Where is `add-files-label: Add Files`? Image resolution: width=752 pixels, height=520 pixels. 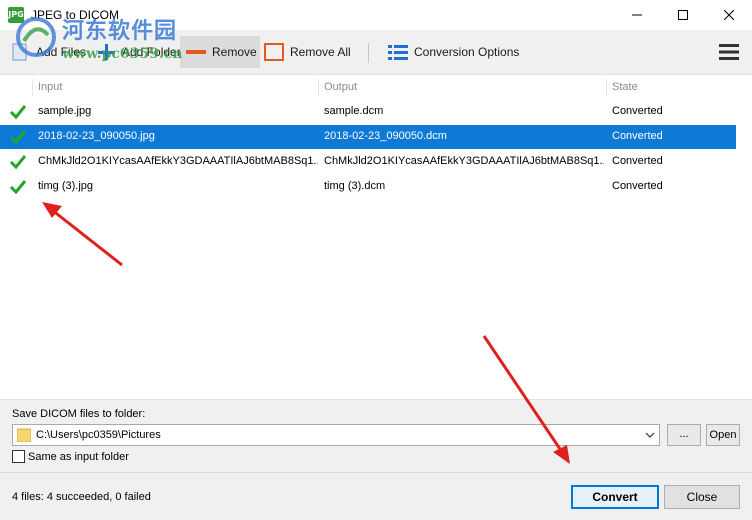 add-files-label: Add Files is located at coordinates (61, 52).